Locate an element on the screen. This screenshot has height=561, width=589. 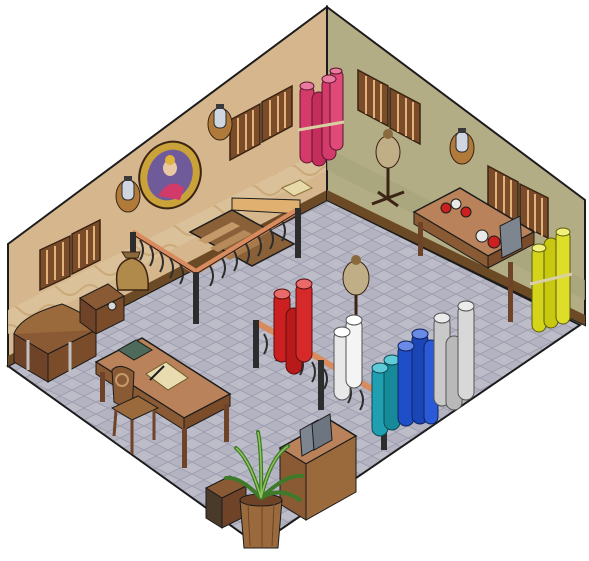
fabric-rolls-white is located at coordinates (348, 357).